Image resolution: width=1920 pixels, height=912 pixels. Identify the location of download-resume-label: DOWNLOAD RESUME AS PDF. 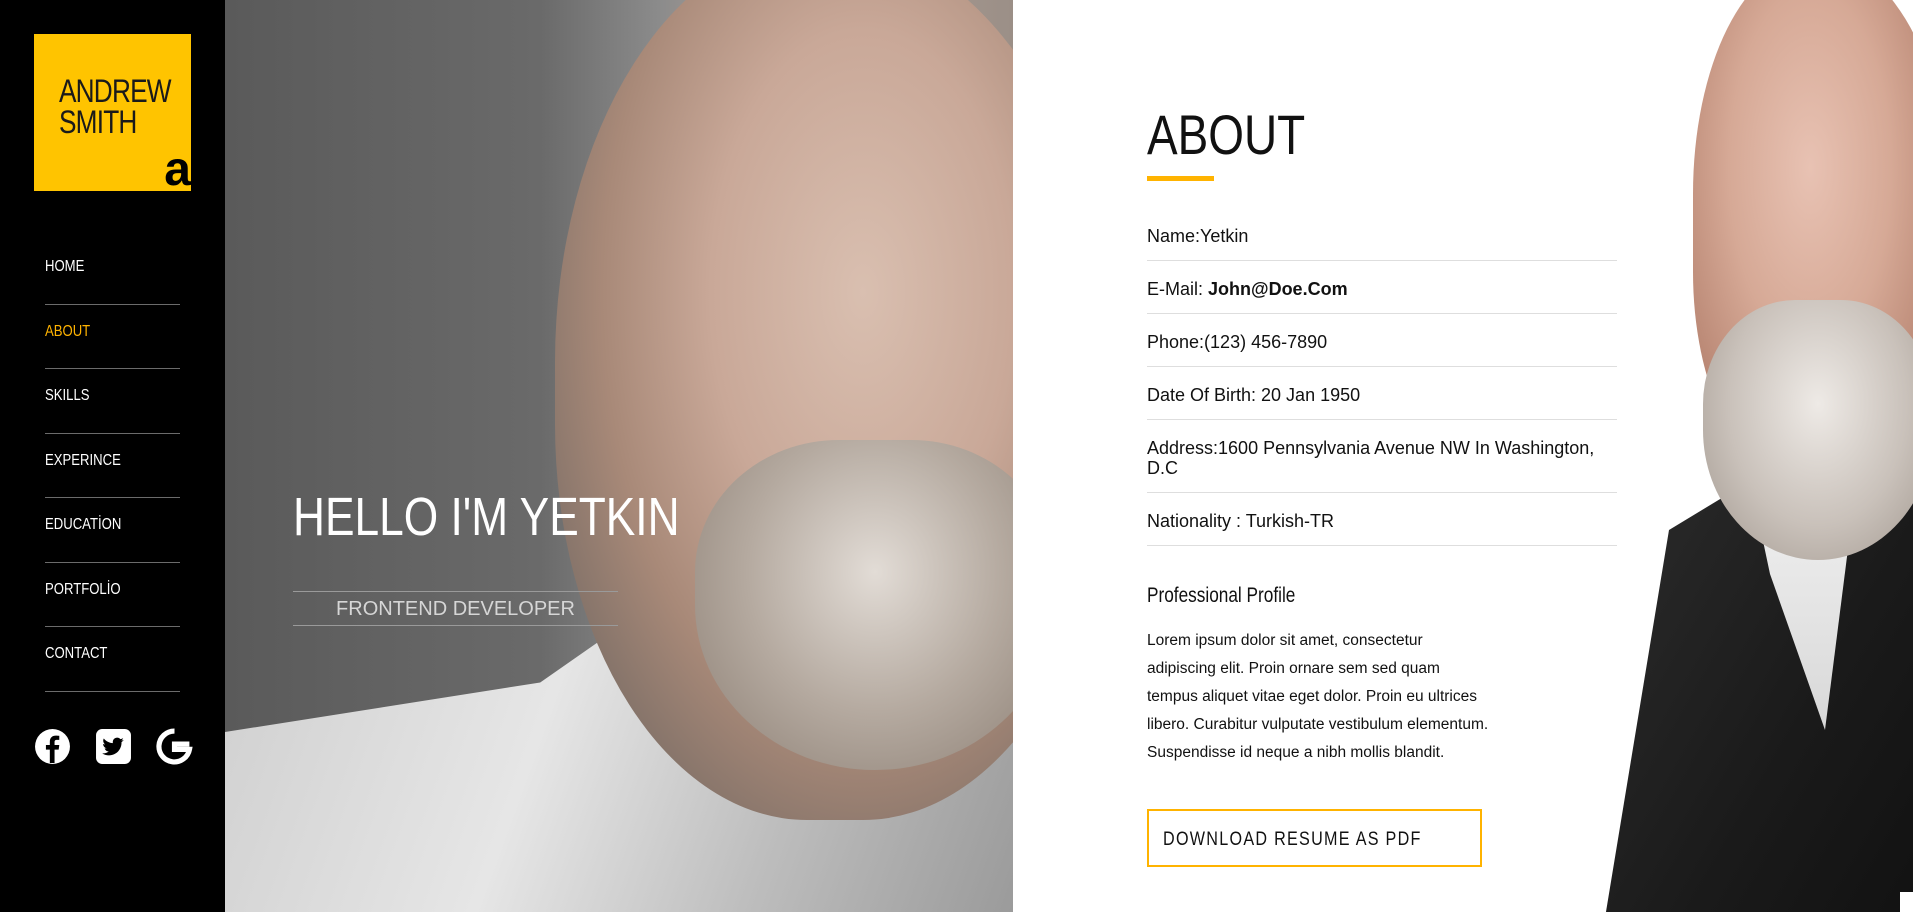
(1292, 839).